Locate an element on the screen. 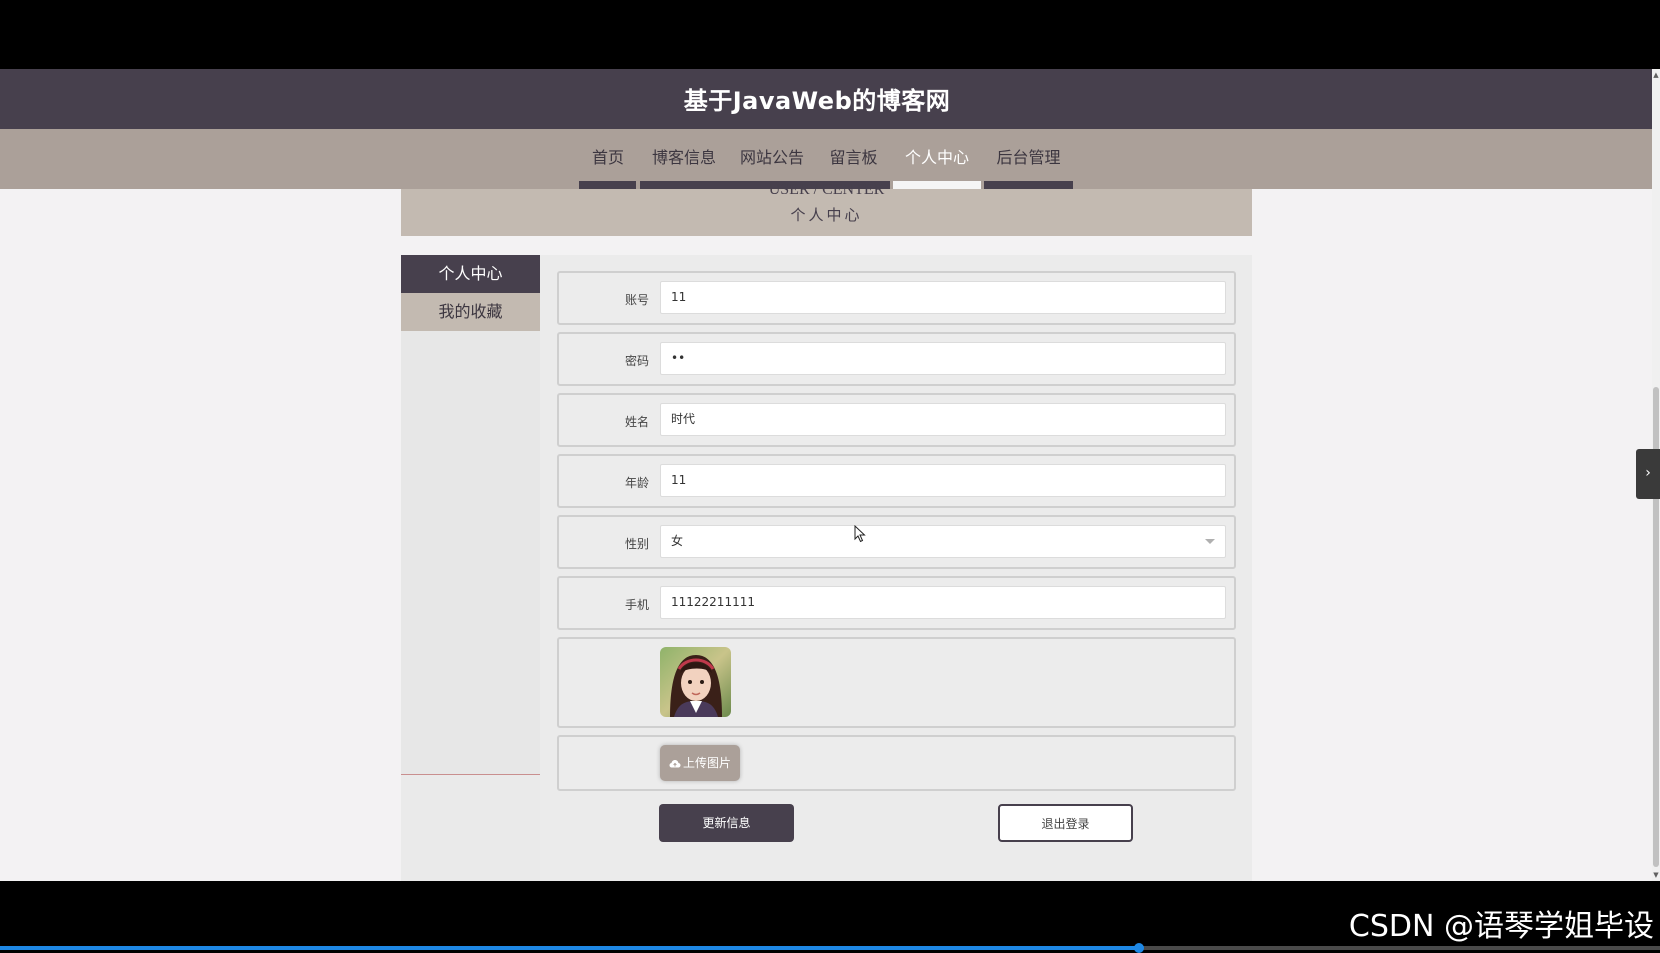 The width and height of the screenshot is (1660, 953). upload-image-button: 上传图片 is located at coordinates (700, 763).